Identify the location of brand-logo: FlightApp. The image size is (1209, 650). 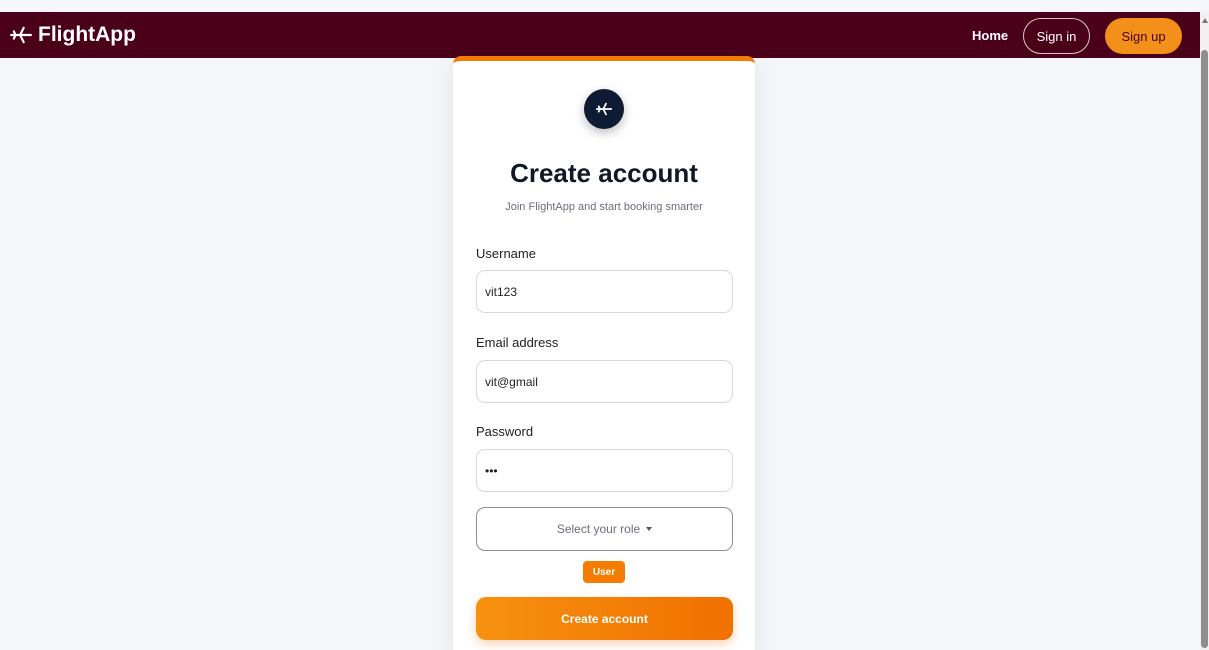
(73, 35).